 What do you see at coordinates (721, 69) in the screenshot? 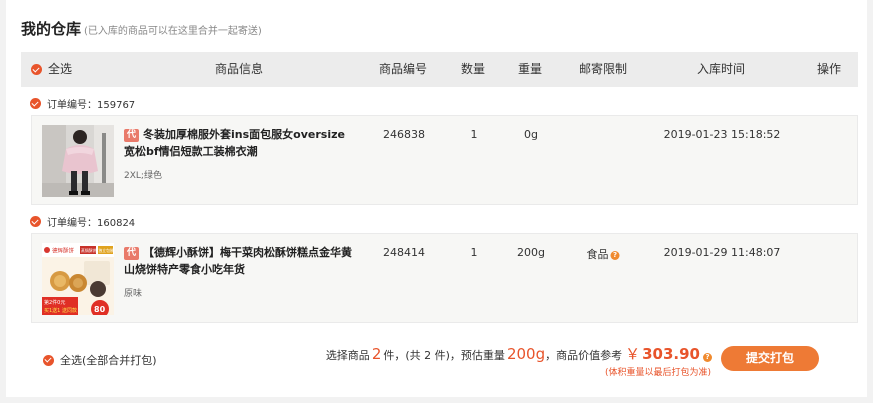
I see `col-stock-time: 入库时间` at bounding box center [721, 69].